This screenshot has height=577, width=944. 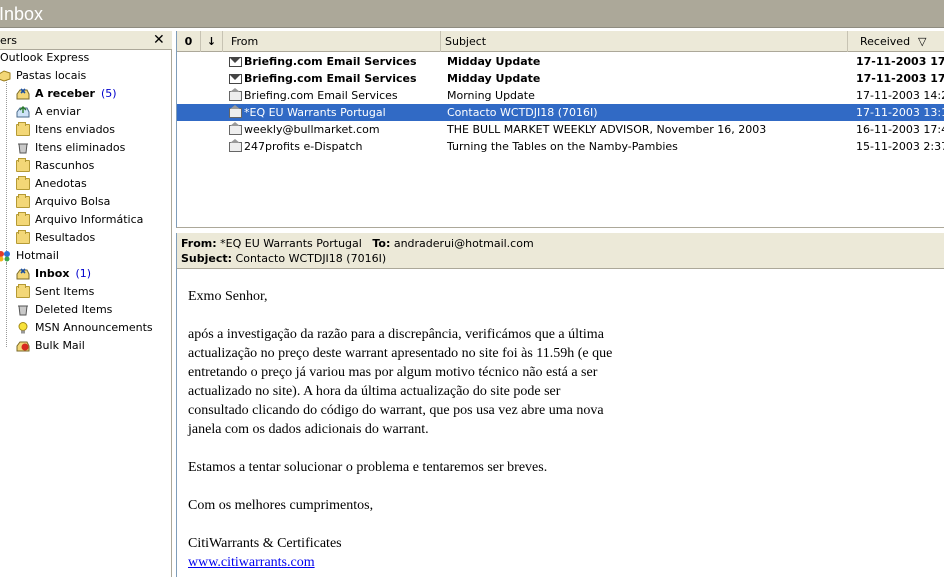 I want to click on hotmail-butterfly-icon, so click(x=5, y=256).